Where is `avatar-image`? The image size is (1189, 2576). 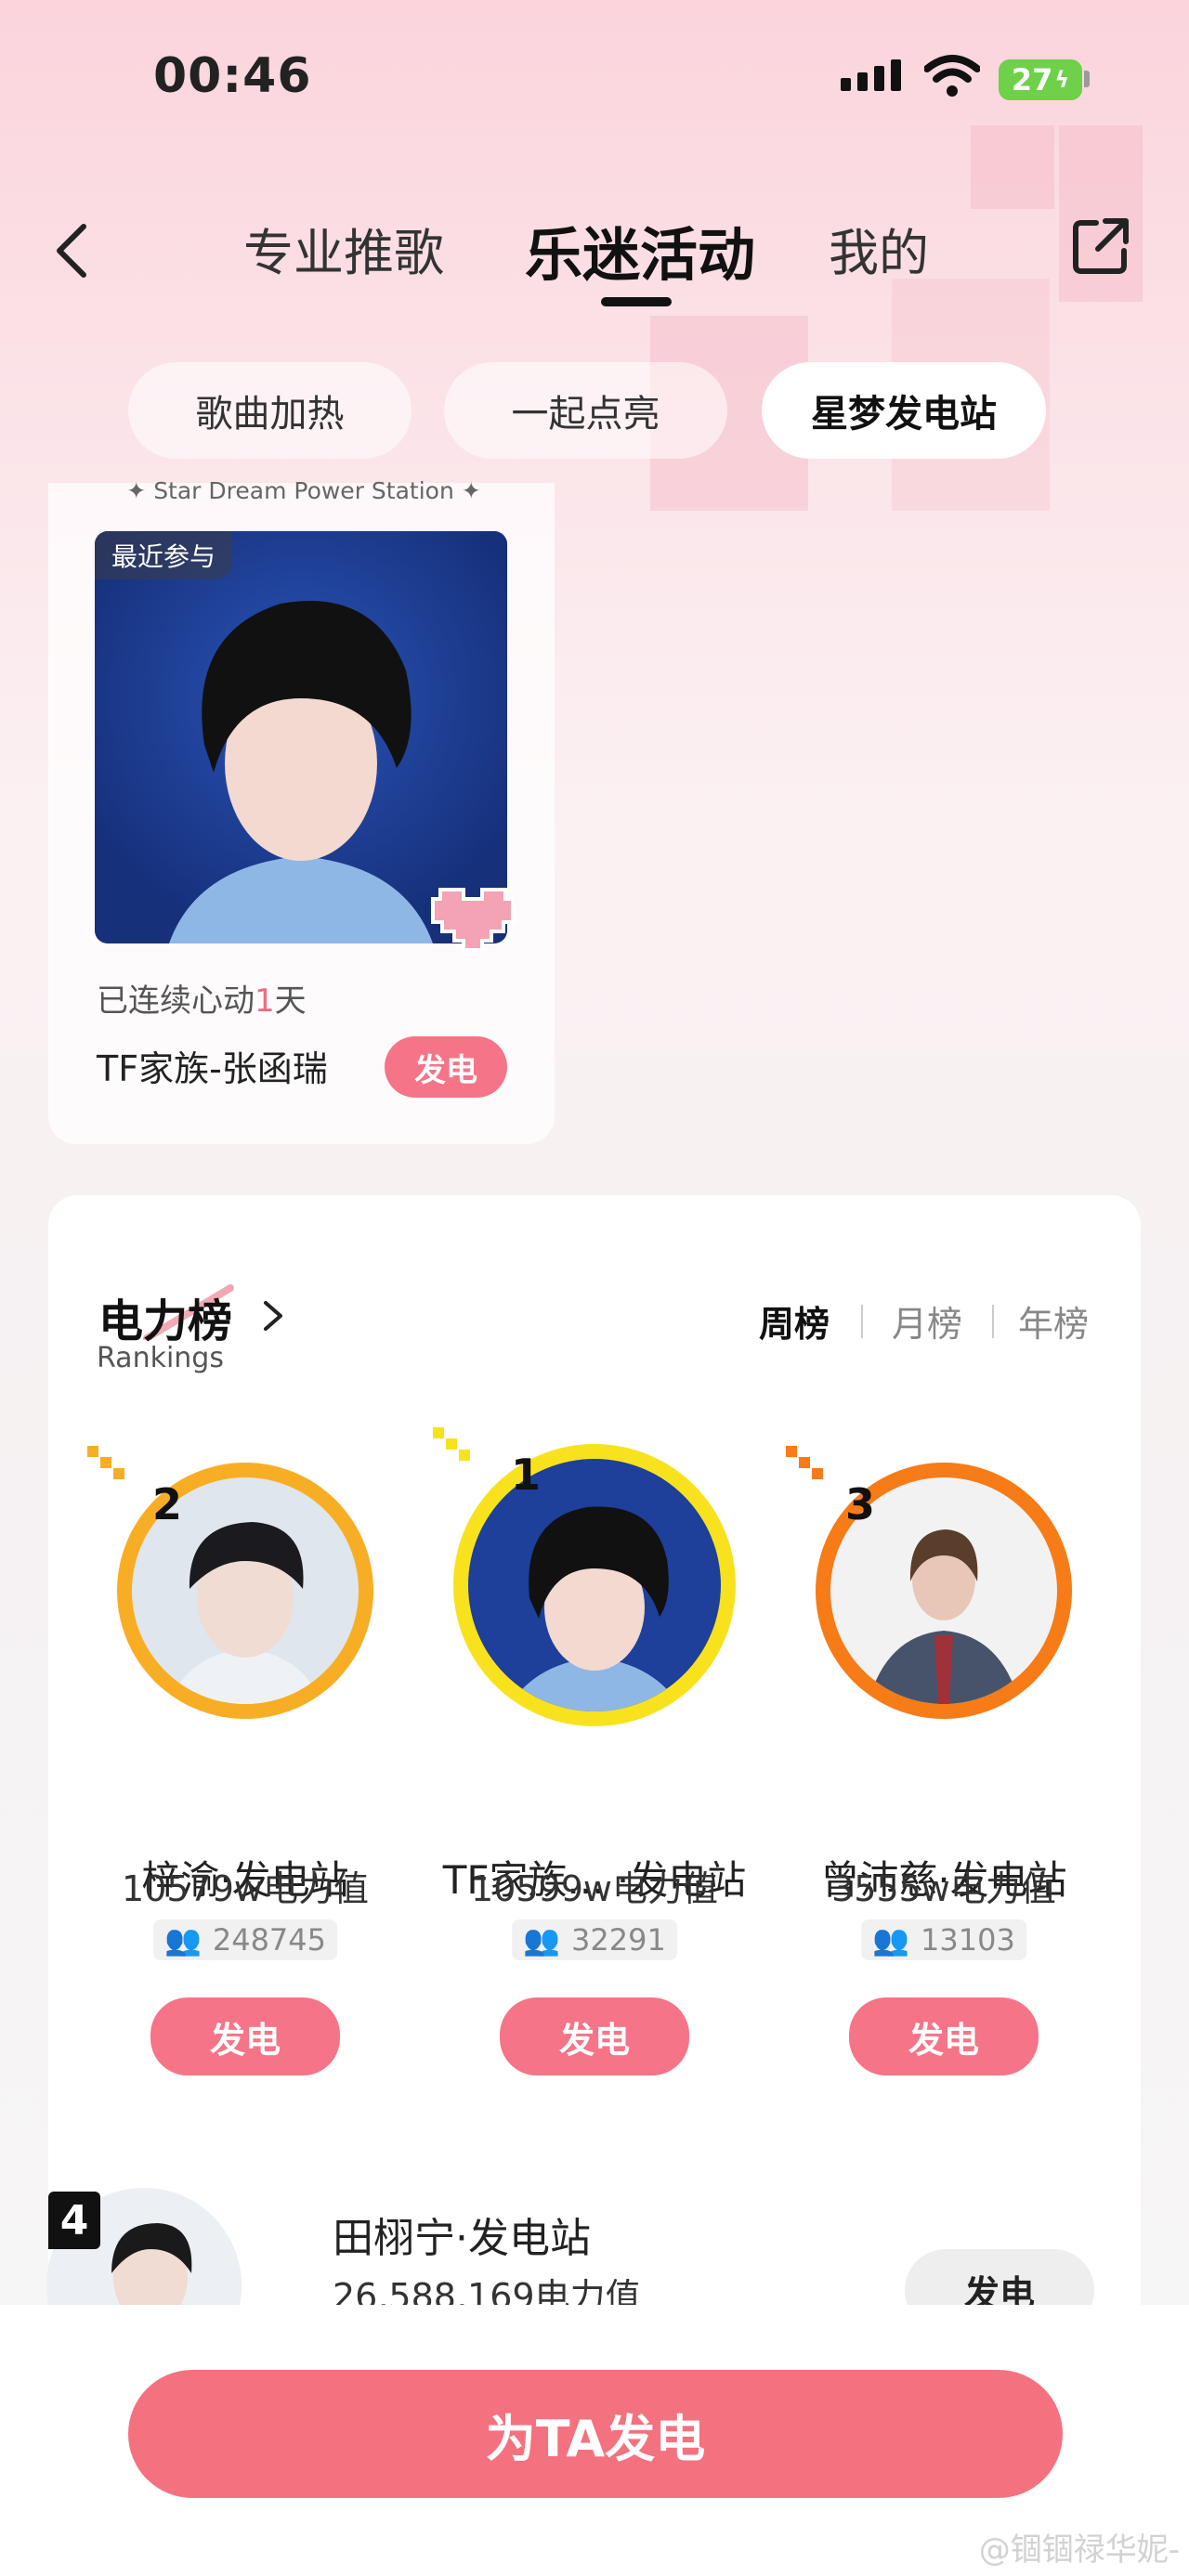
avatar-image is located at coordinates (594, 1585).